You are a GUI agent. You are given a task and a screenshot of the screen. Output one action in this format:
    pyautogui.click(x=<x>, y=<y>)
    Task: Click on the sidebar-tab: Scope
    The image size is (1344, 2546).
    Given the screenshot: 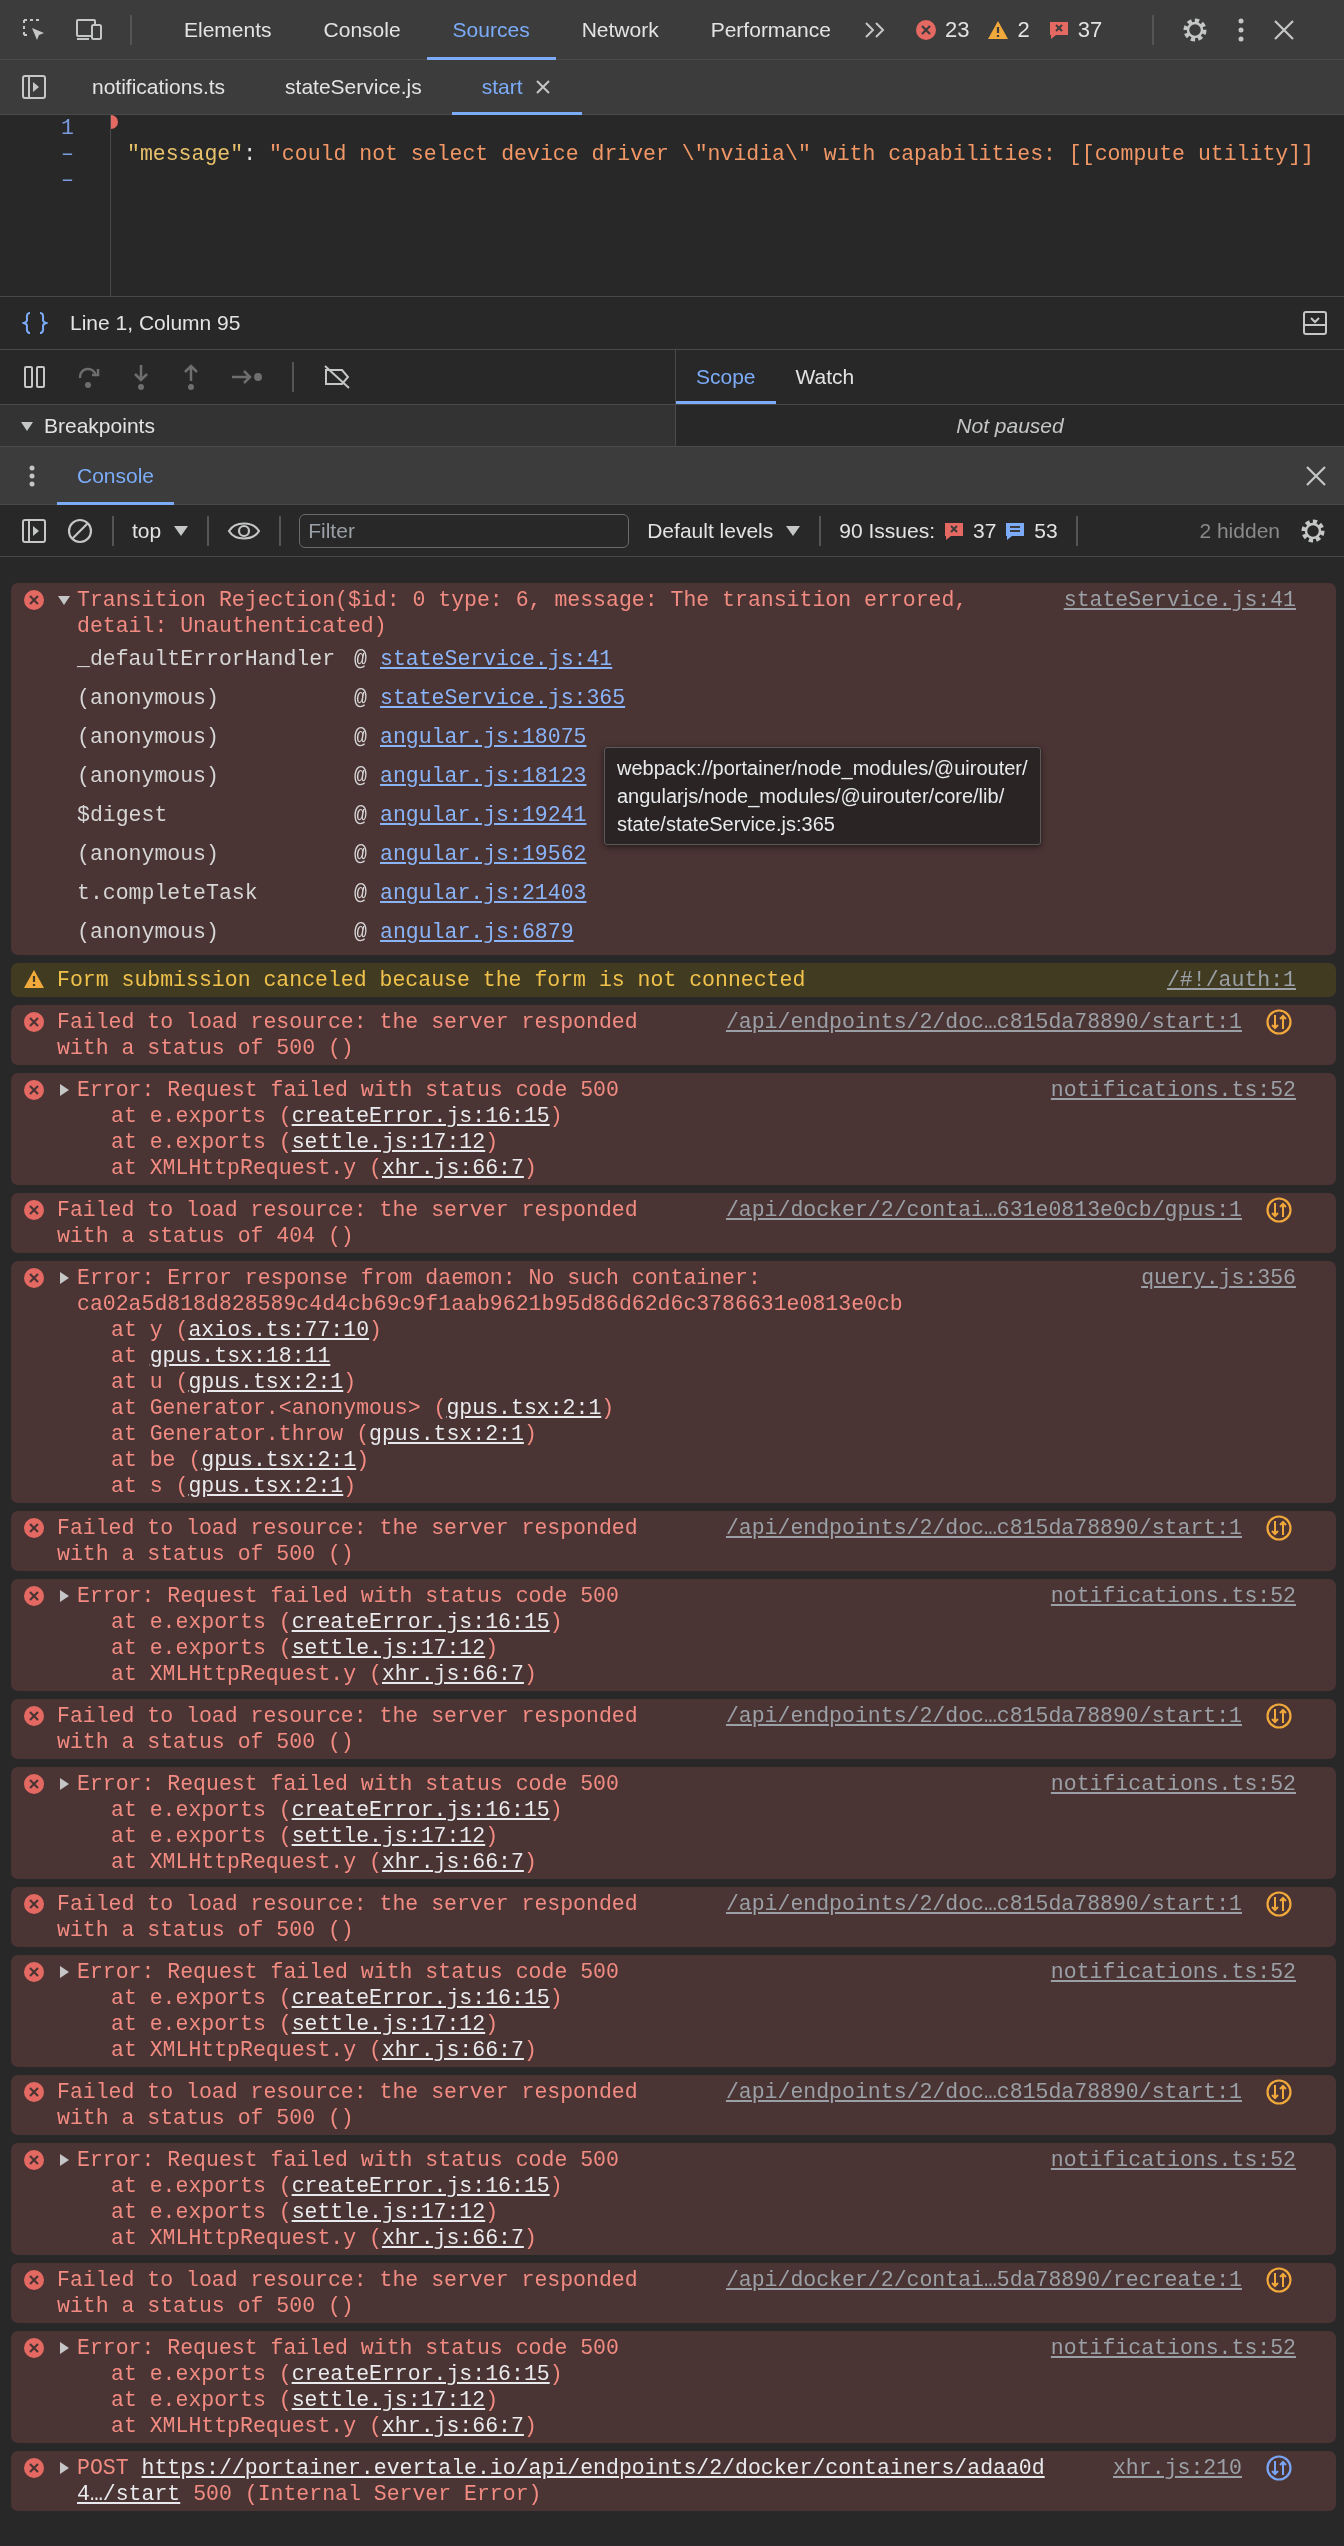 What is the action you would take?
    pyautogui.click(x=726, y=377)
    